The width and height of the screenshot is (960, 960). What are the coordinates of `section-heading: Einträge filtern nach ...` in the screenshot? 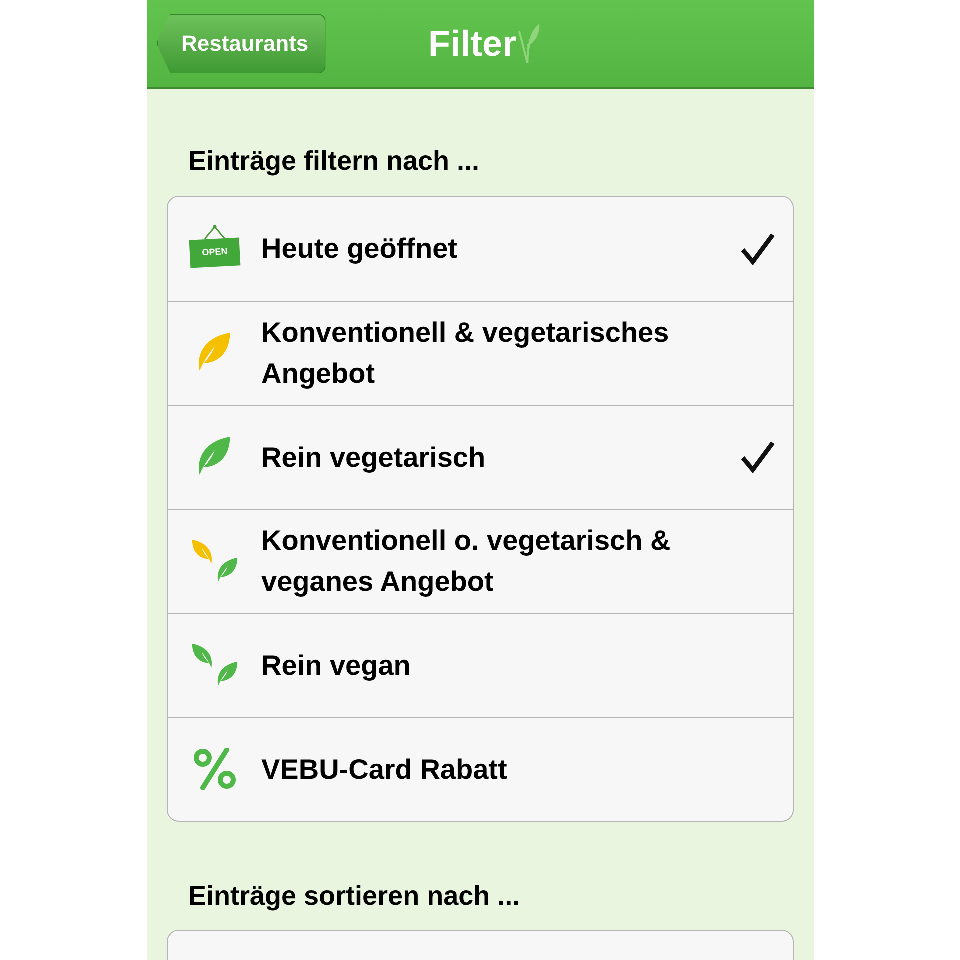 It's located at (334, 161).